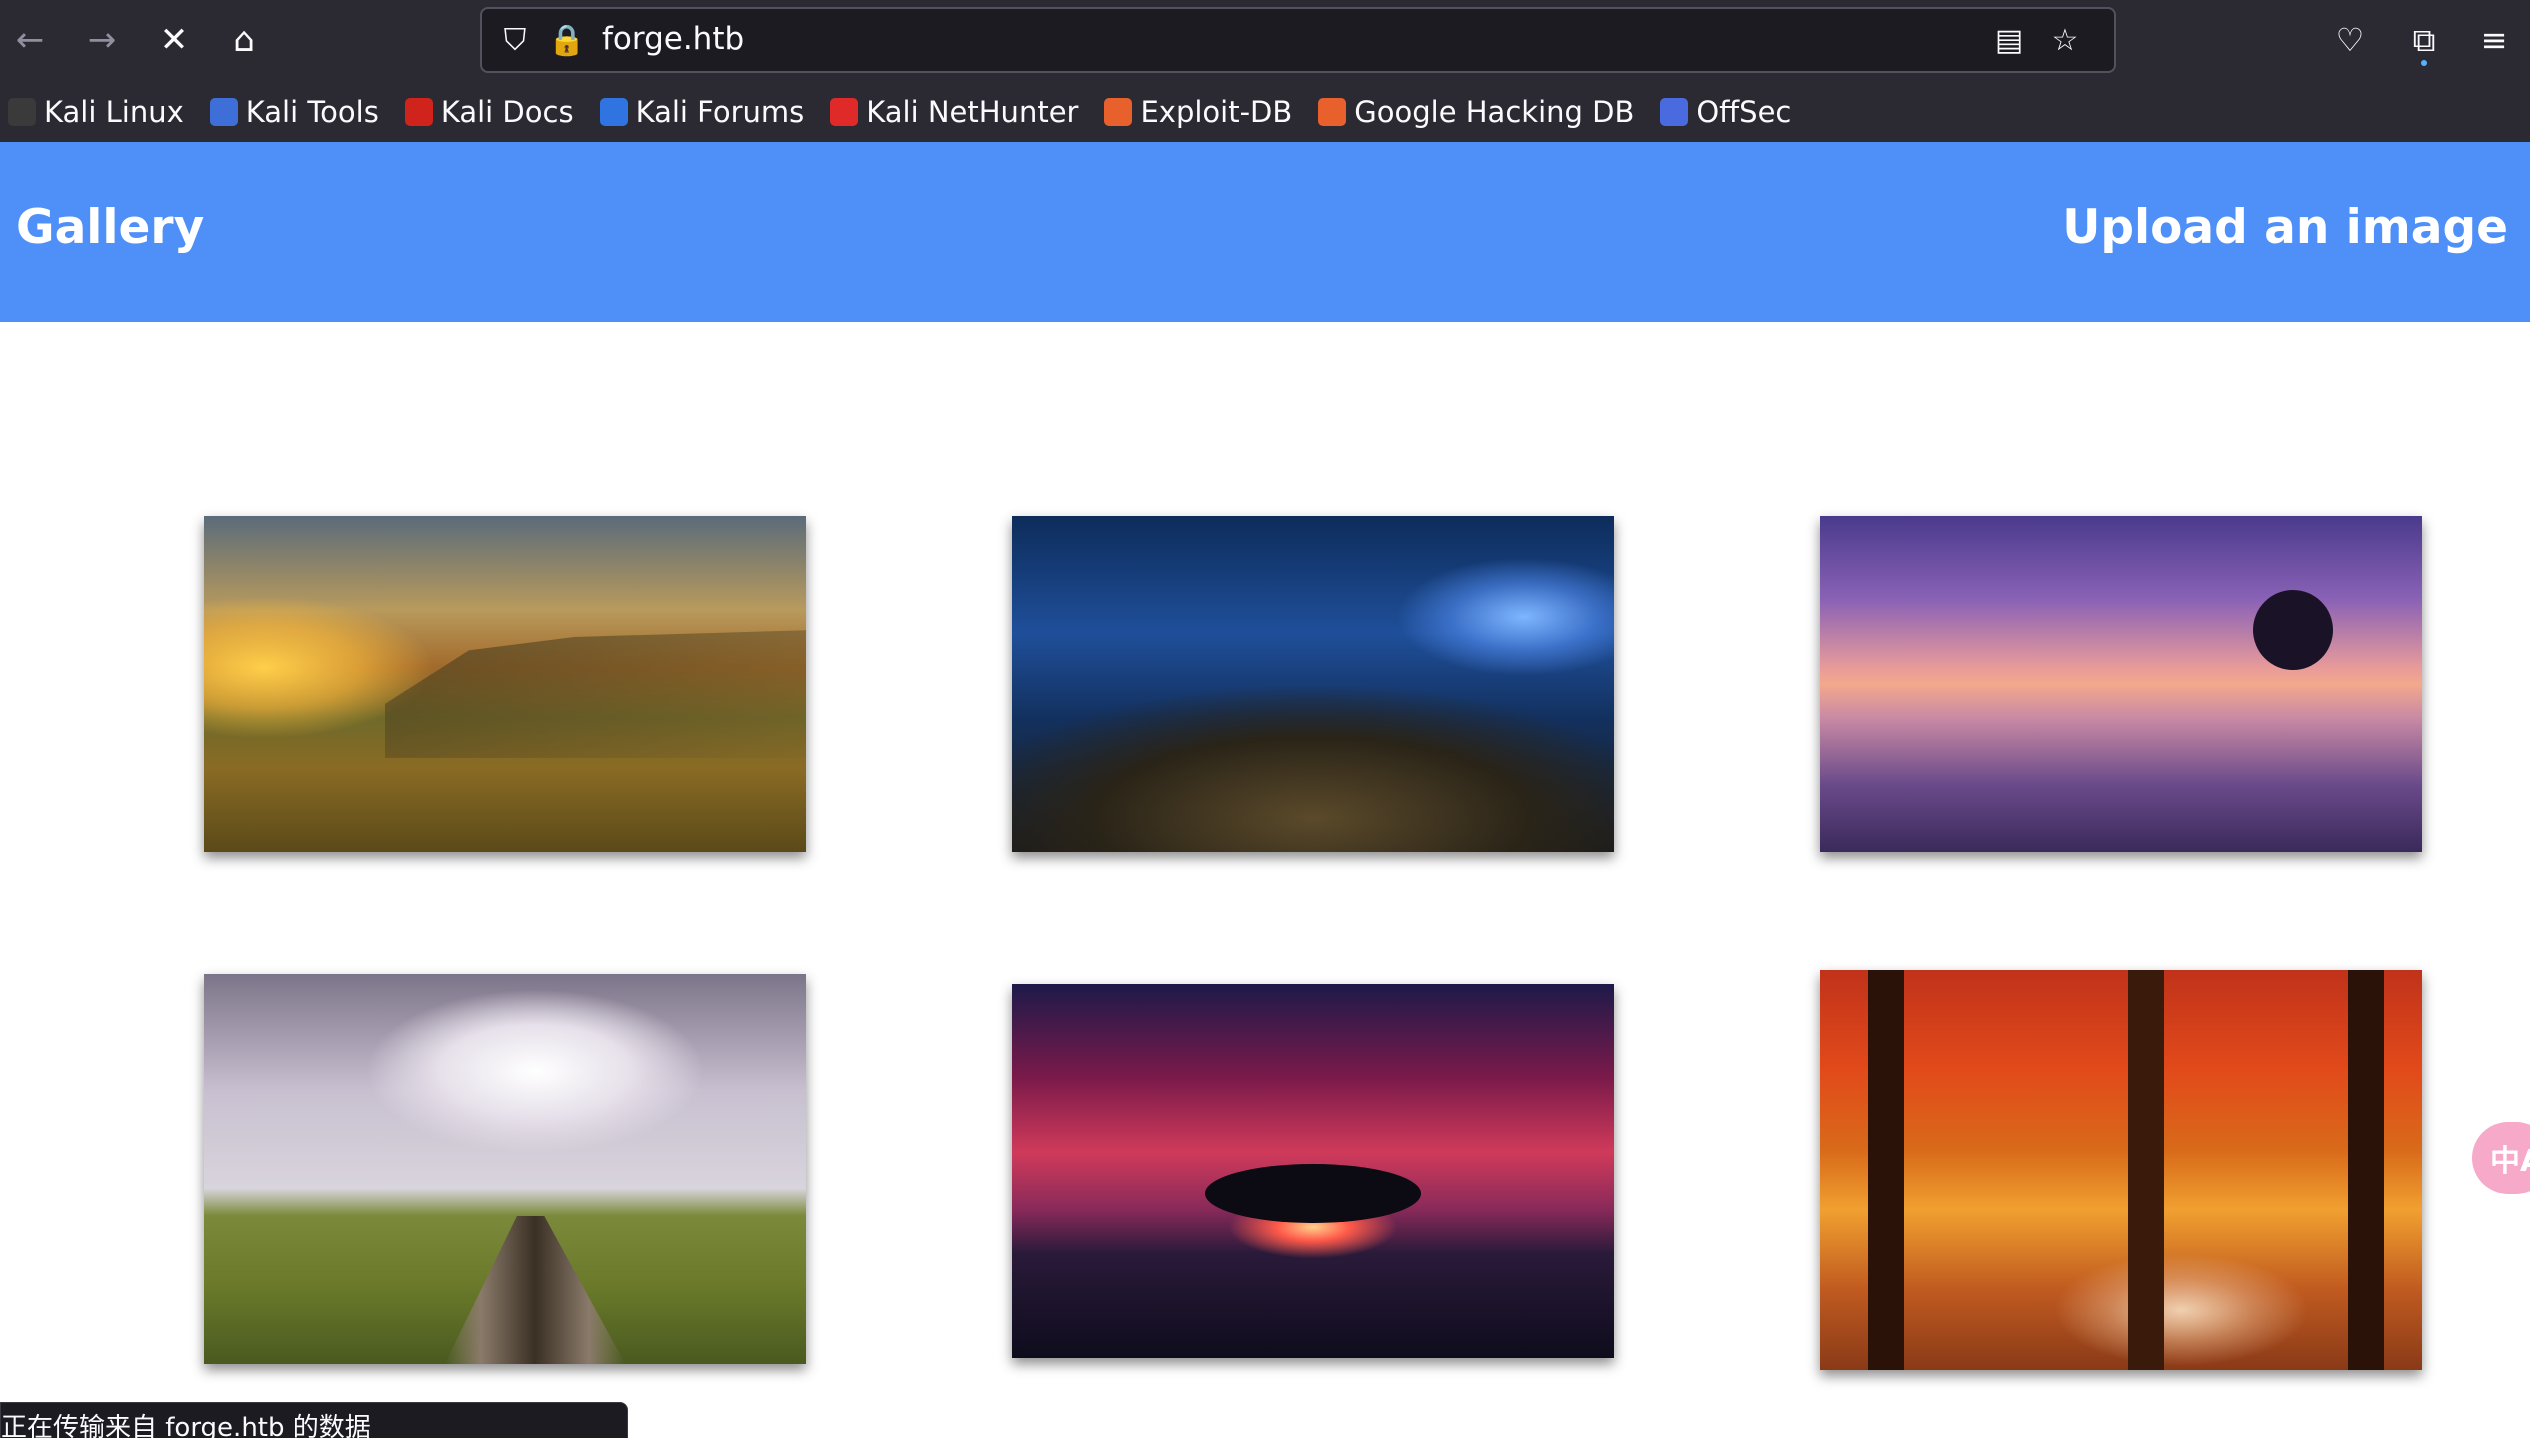 The width and height of the screenshot is (2530, 1438). What do you see at coordinates (2494, 40) in the screenshot?
I see `menu-icon: ≡` at bounding box center [2494, 40].